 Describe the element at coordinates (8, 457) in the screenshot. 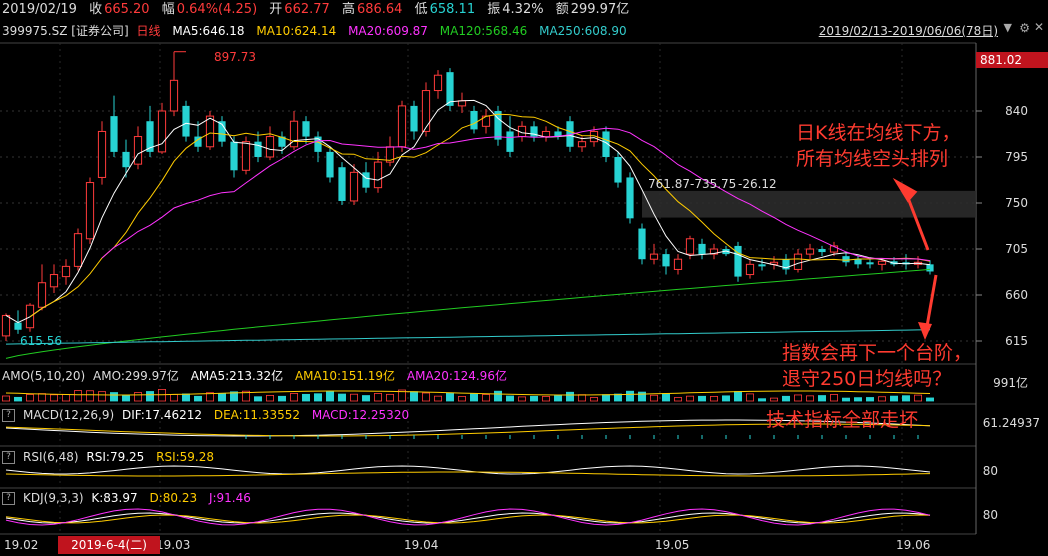

I see `rsi-help-button: ?` at that location.